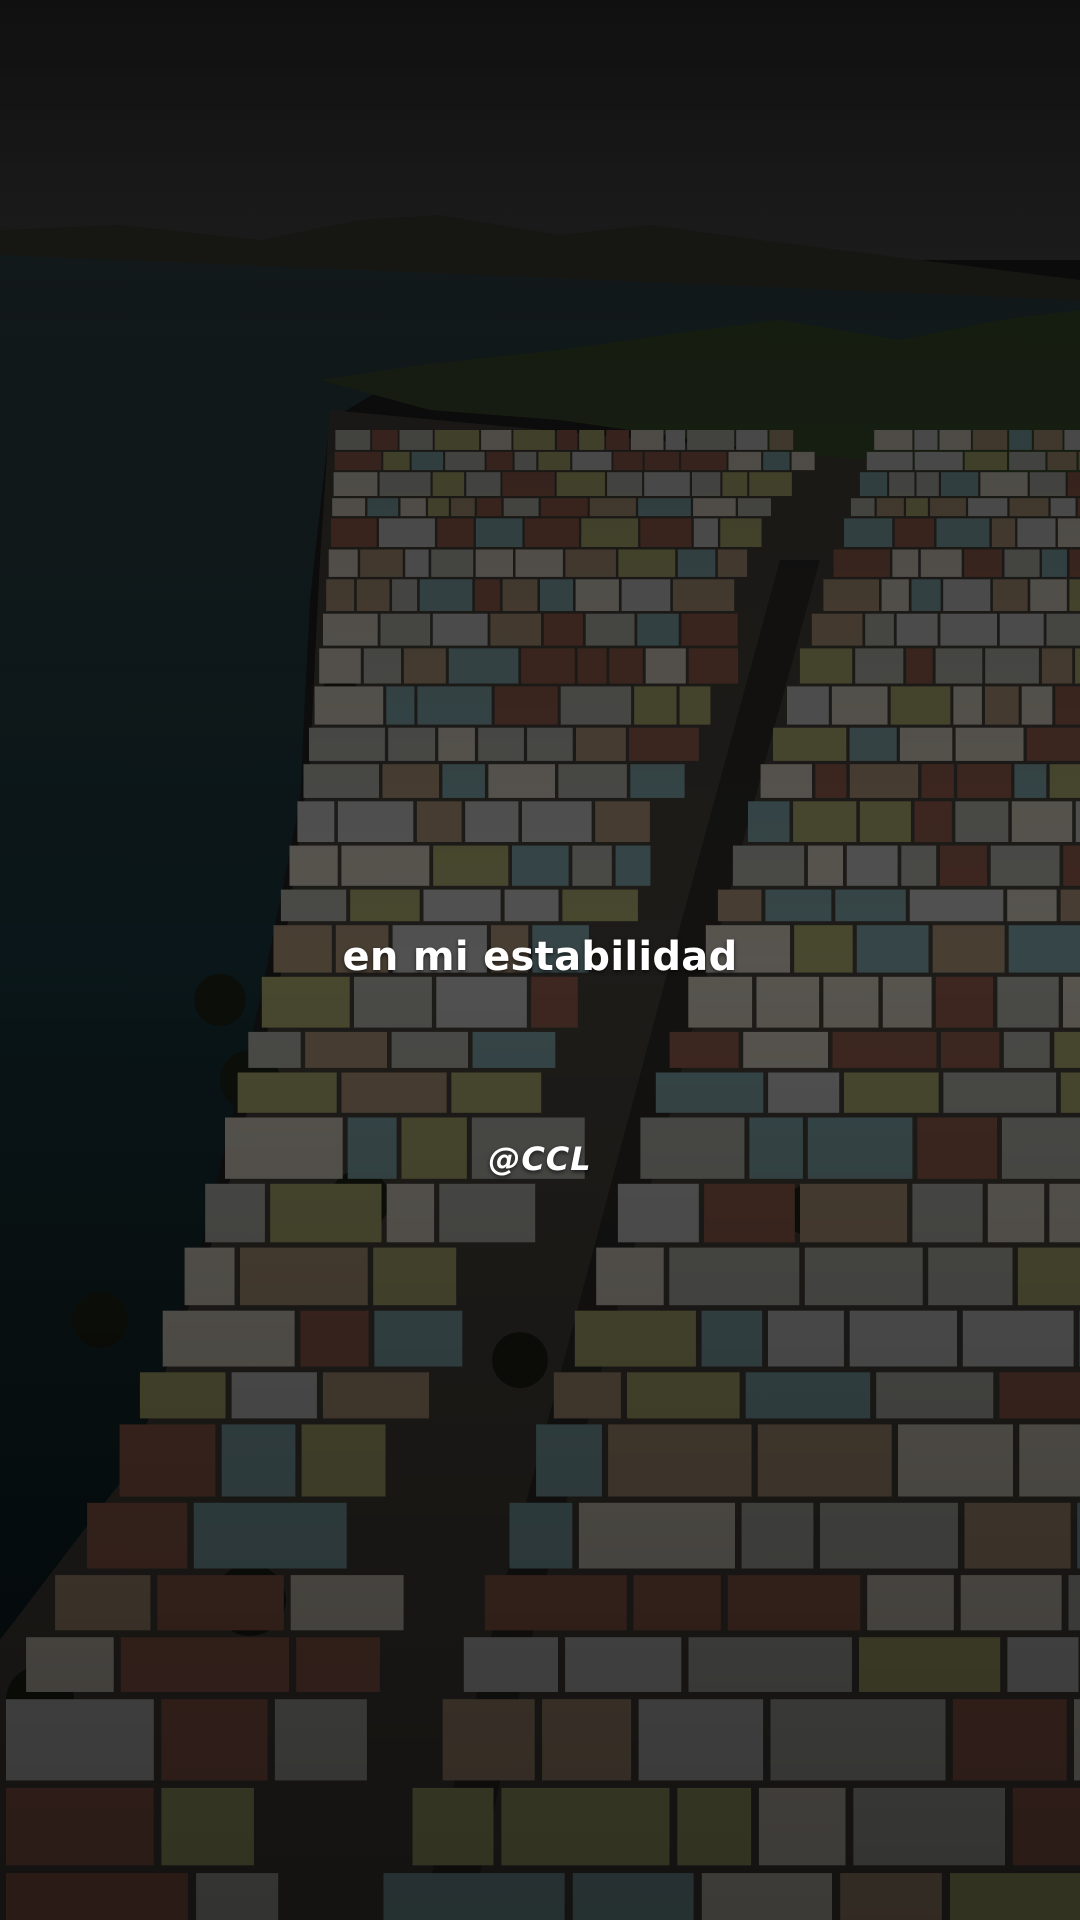 The height and width of the screenshot is (1920, 1080). What do you see at coordinates (540, 957) in the screenshot?
I see `caption-text: en mi estabilidad` at bounding box center [540, 957].